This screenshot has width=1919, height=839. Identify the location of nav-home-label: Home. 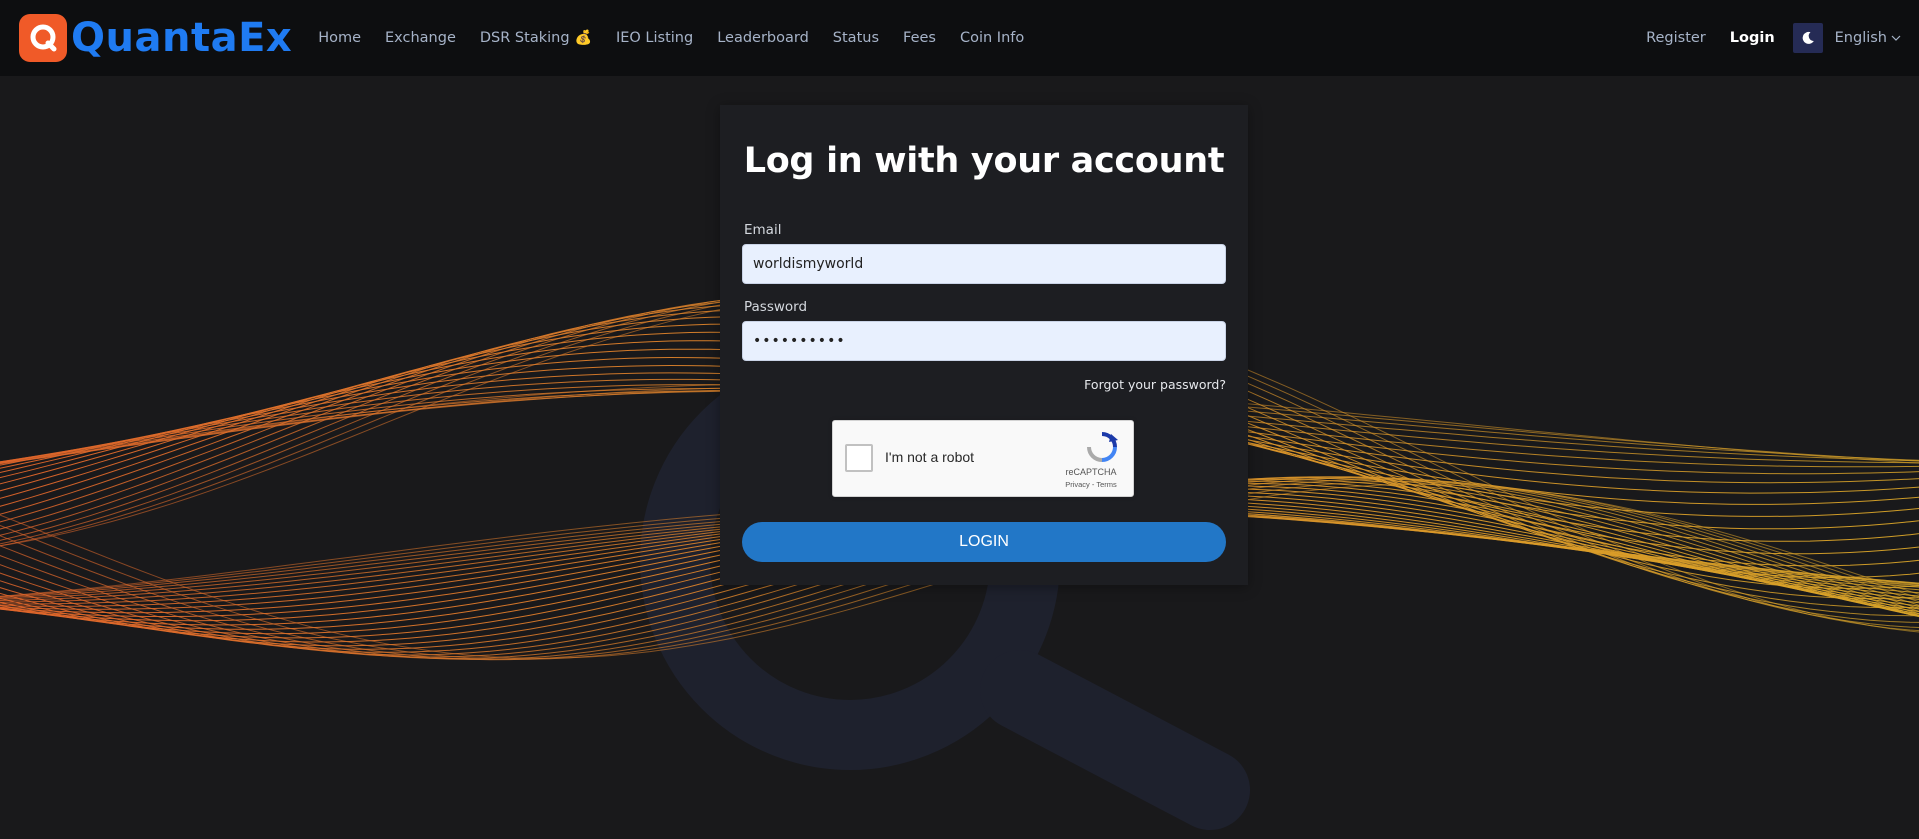
(340, 38).